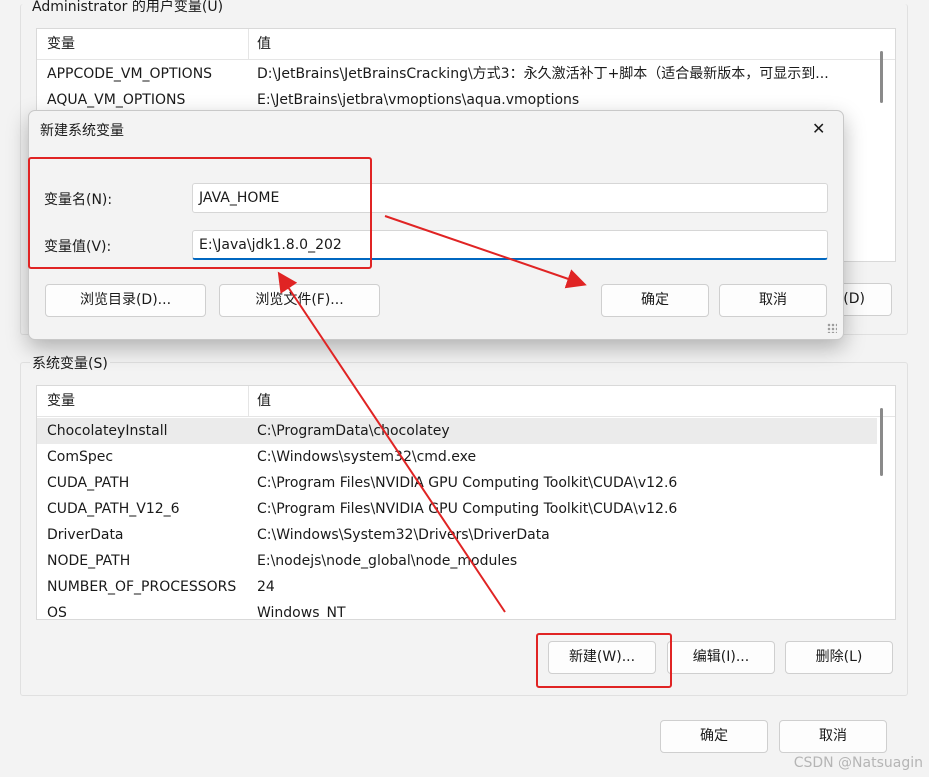  Describe the element at coordinates (70, 363) in the screenshot. I see `system-variables-group-label: 系统变量(S)` at that location.